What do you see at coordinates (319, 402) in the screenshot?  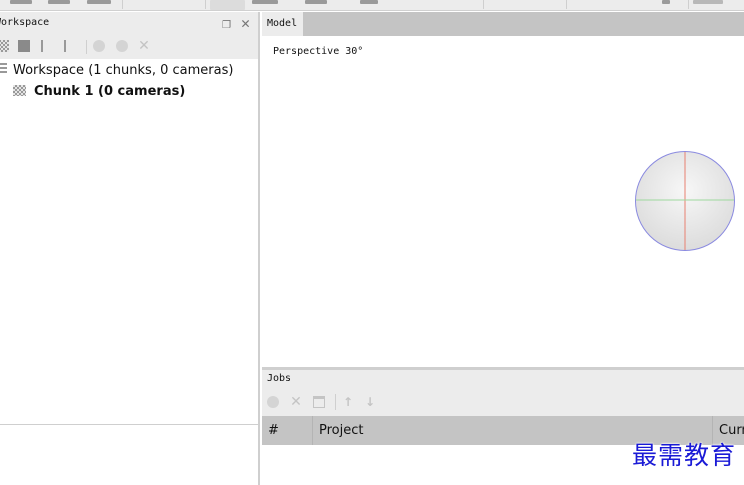 I see `trash-icon` at bounding box center [319, 402].